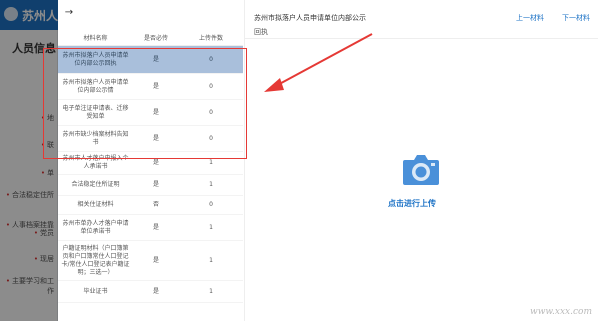 The image size is (598, 321). Describe the element at coordinates (69, 13) in the screenshot. I see `close-drawer-icon: →` at that location.